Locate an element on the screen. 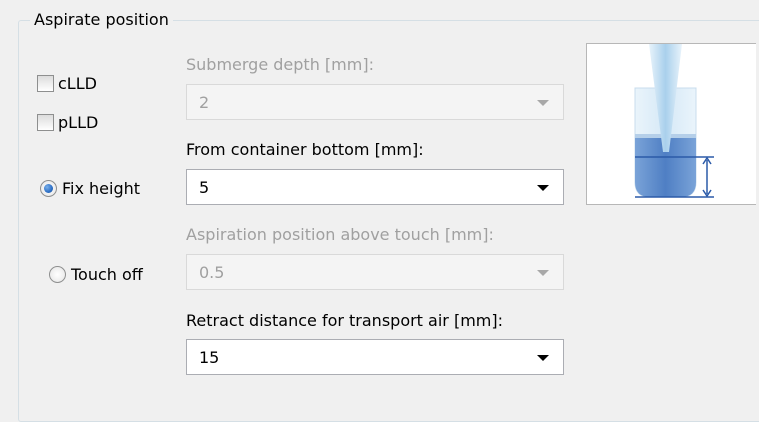  submerge-depth-value: 2 is located at coordinates (204, 102).